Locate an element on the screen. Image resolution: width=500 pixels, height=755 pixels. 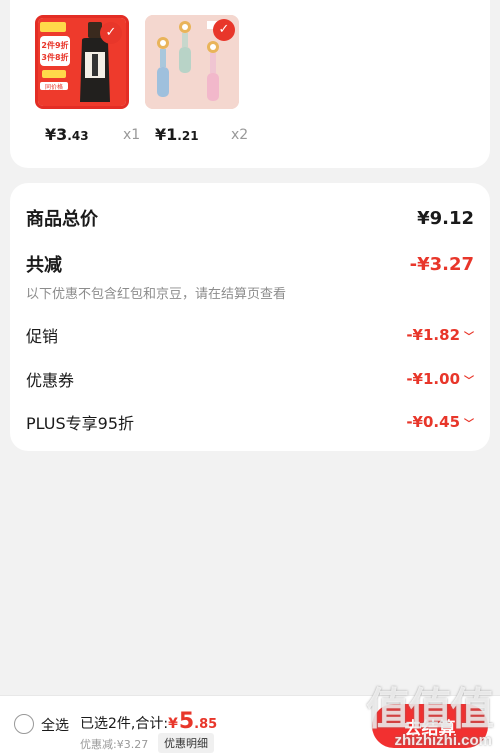
watermark: 值值值 zhizhizhi.com is located at coordinates (423, 717).